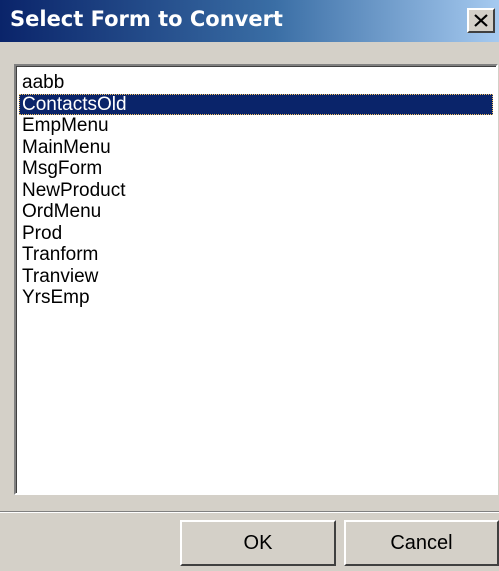 The image size is (499, 571). What do you see at coordinates (256, 104) in the screenshot?
I see `list-item: ContactsOld` at bounding box center [256, 104].